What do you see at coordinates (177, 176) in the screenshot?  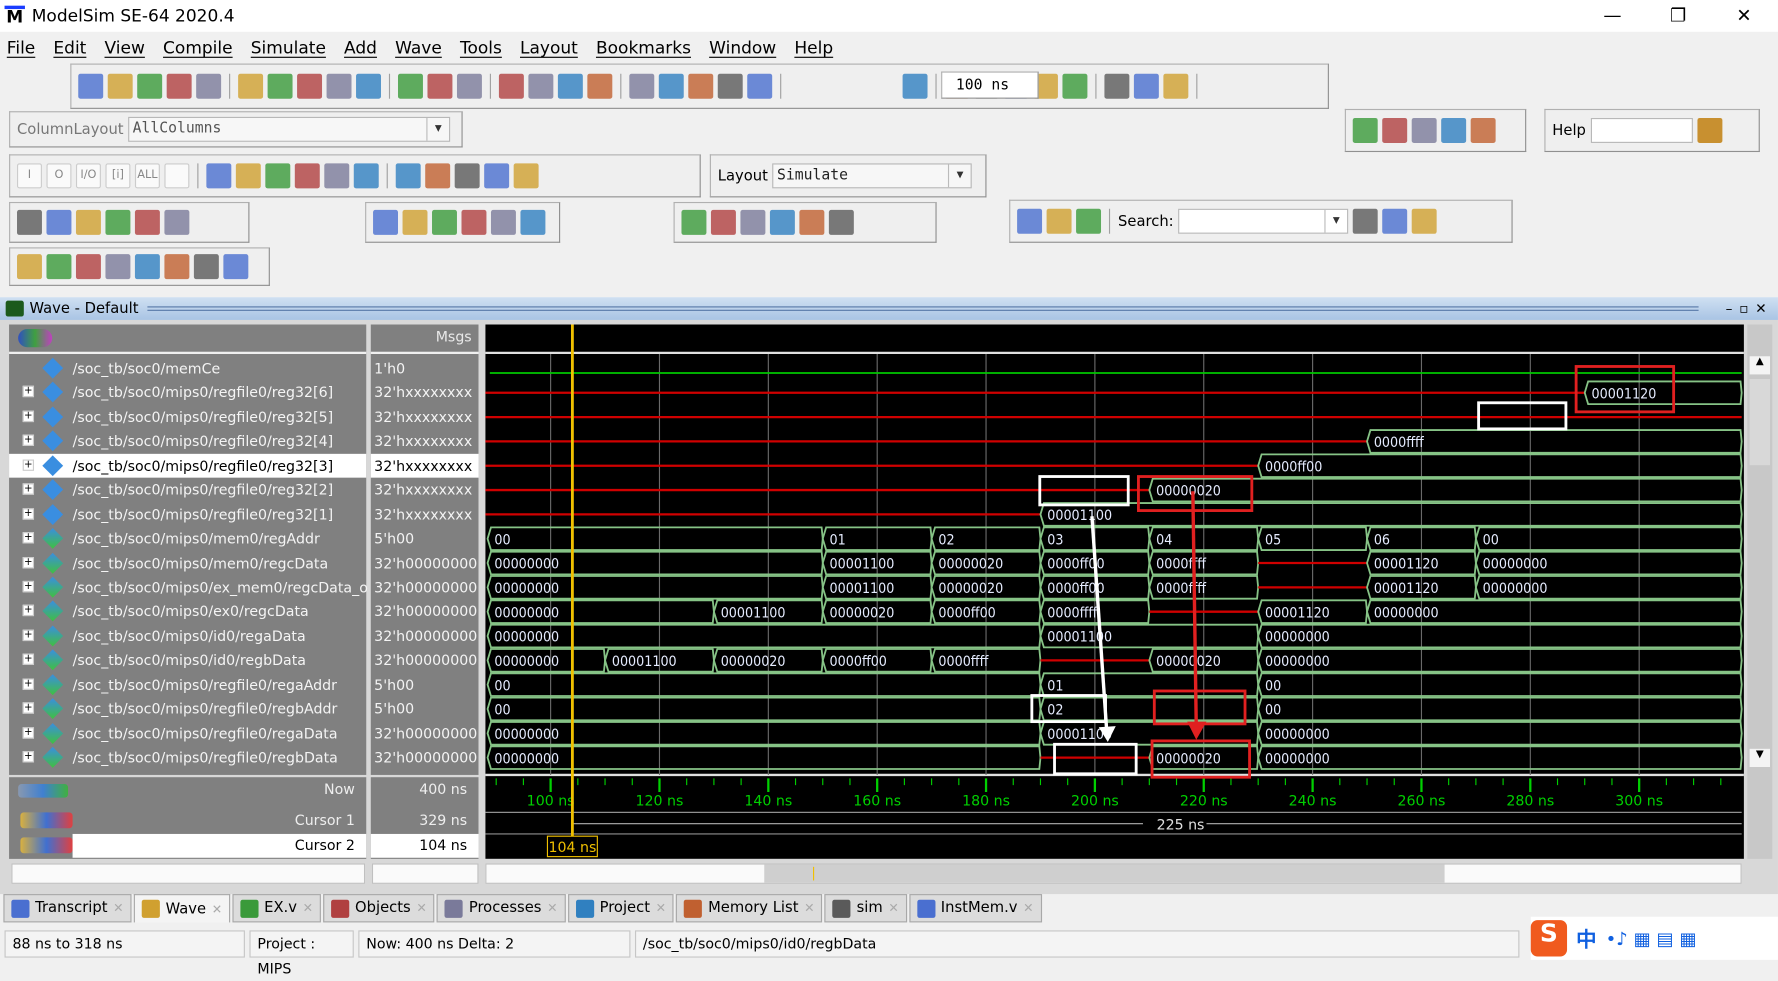 I see `filter-wand-icon` at bounding box center [177, 176].